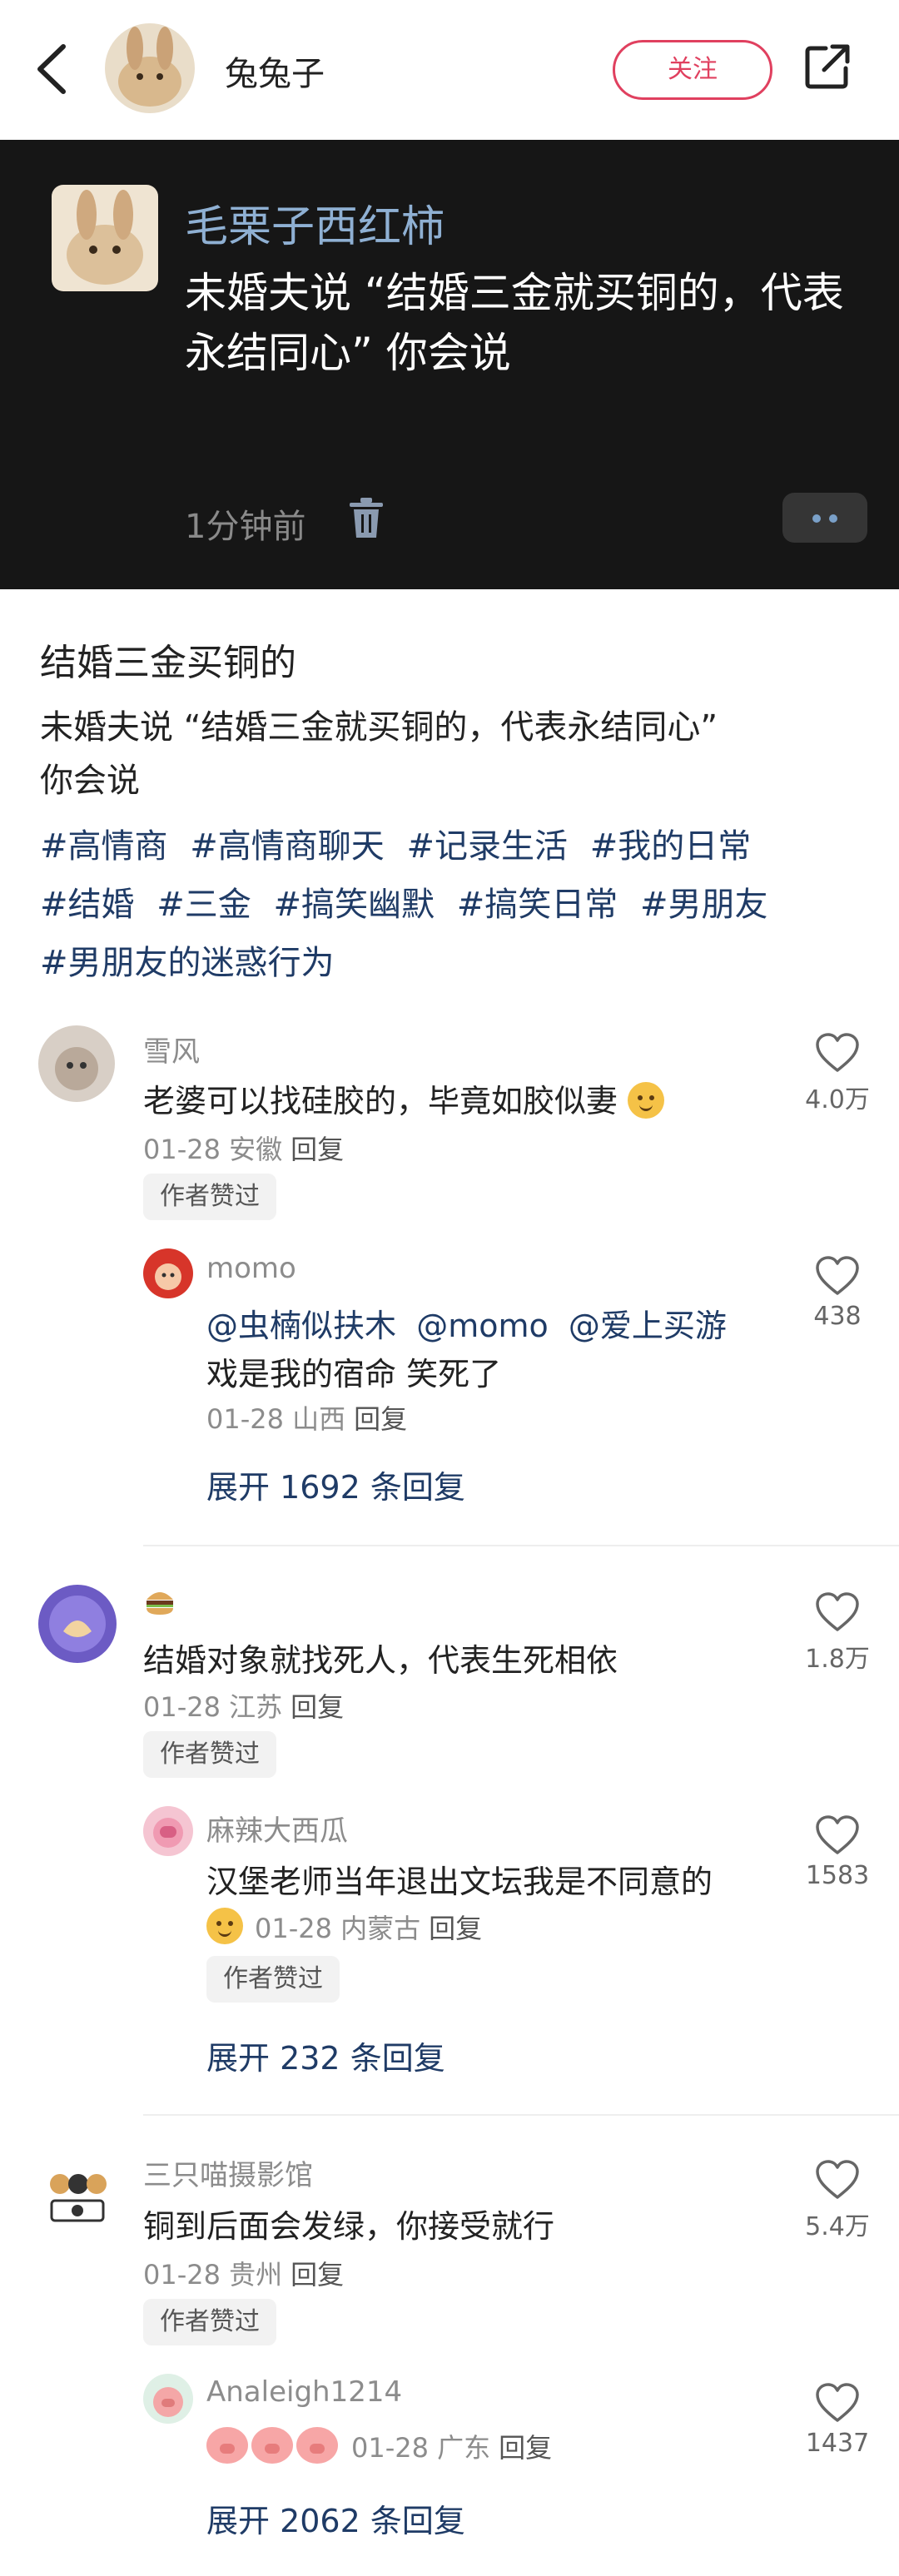 This screenshot has width=899, height=2576. I want to click on mention-link: @虫楠似扶木, so click(301, 1326).